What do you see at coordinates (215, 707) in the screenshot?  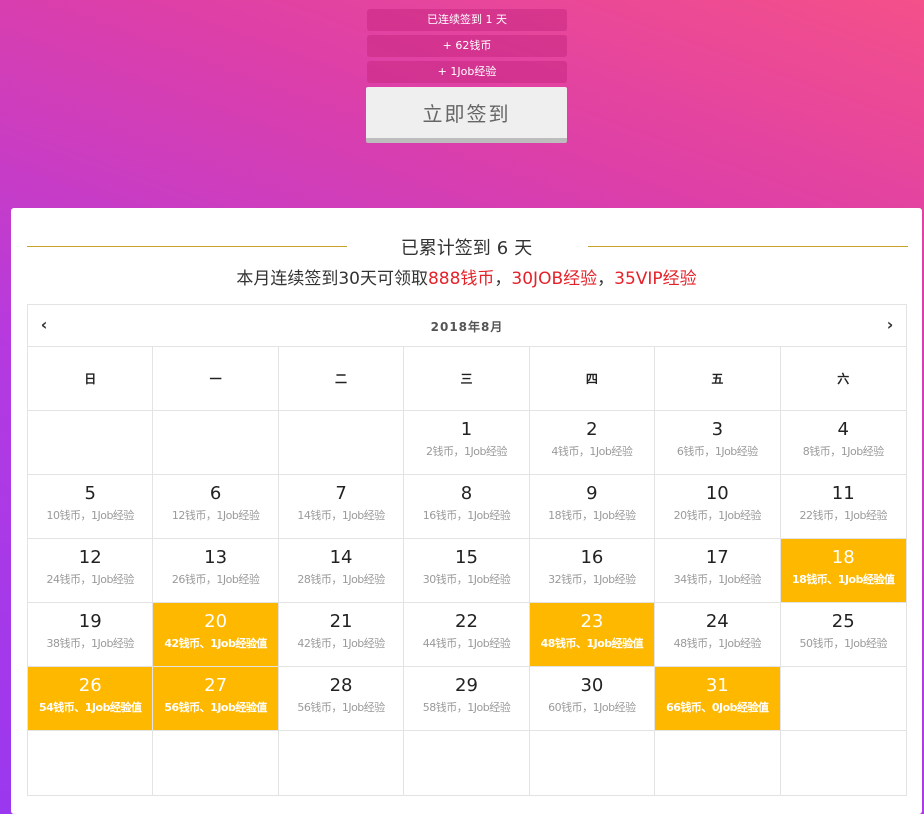 I see `day-reward: 56钱币、1Job经验值` at bounding box center [215, 707].